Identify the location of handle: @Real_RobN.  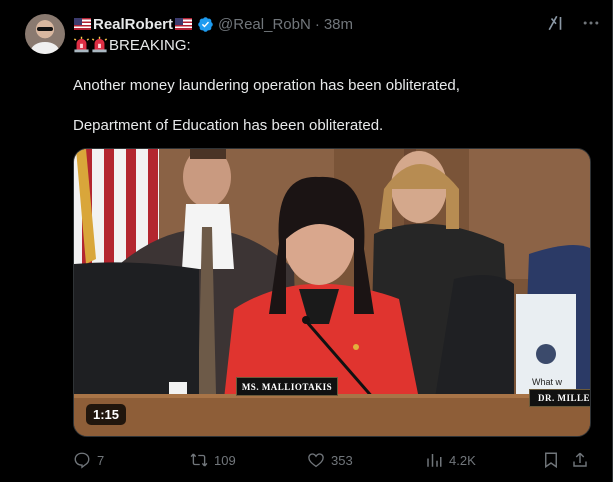
(264, 24).